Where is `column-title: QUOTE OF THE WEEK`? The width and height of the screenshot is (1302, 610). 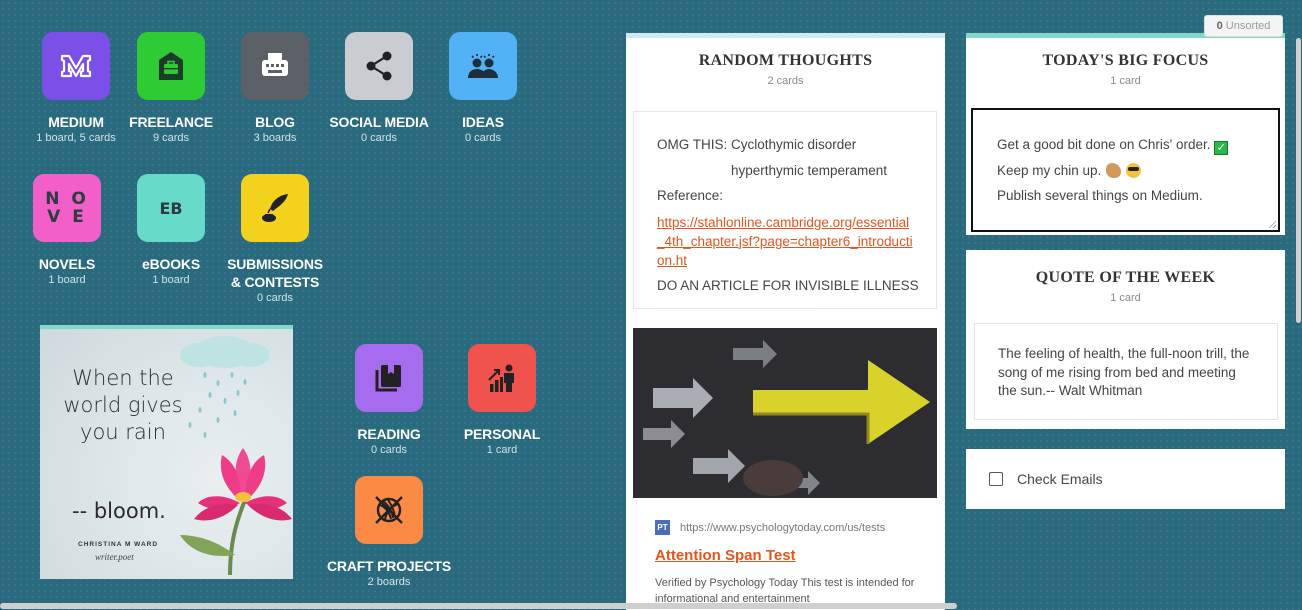 column-title: QUOTE OF THE WEEK is located at coordinates (1125, 278).